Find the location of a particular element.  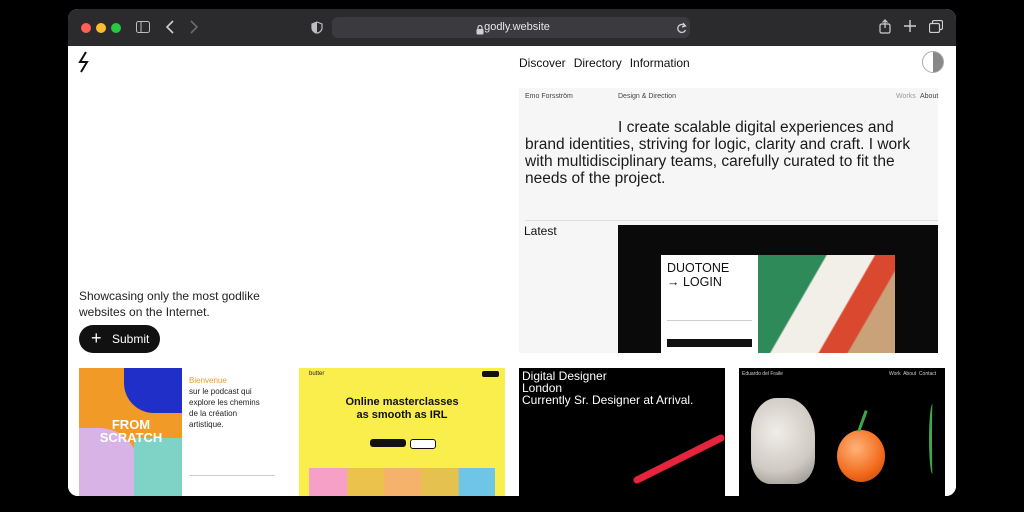

duotone-title-word: LOGIN is located at coordinates (702, 282).